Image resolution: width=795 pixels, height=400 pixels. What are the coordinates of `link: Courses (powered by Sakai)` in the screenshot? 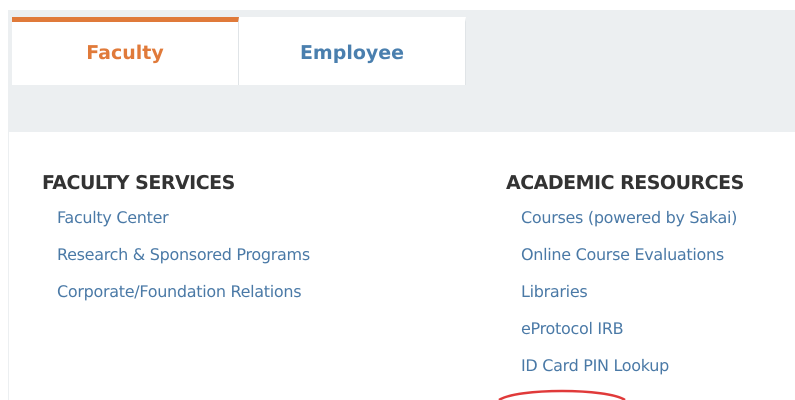 It's located at (658, 217).